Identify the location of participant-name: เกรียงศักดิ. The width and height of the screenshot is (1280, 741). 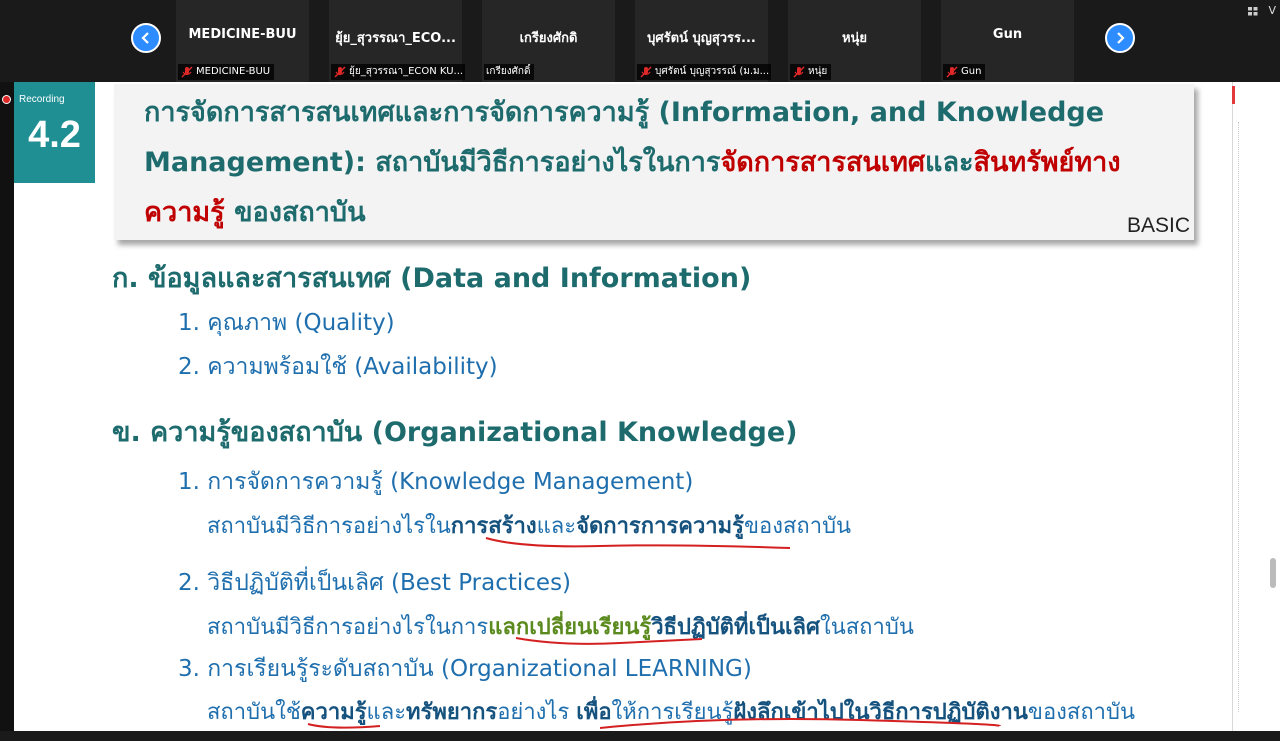
(548, 38).